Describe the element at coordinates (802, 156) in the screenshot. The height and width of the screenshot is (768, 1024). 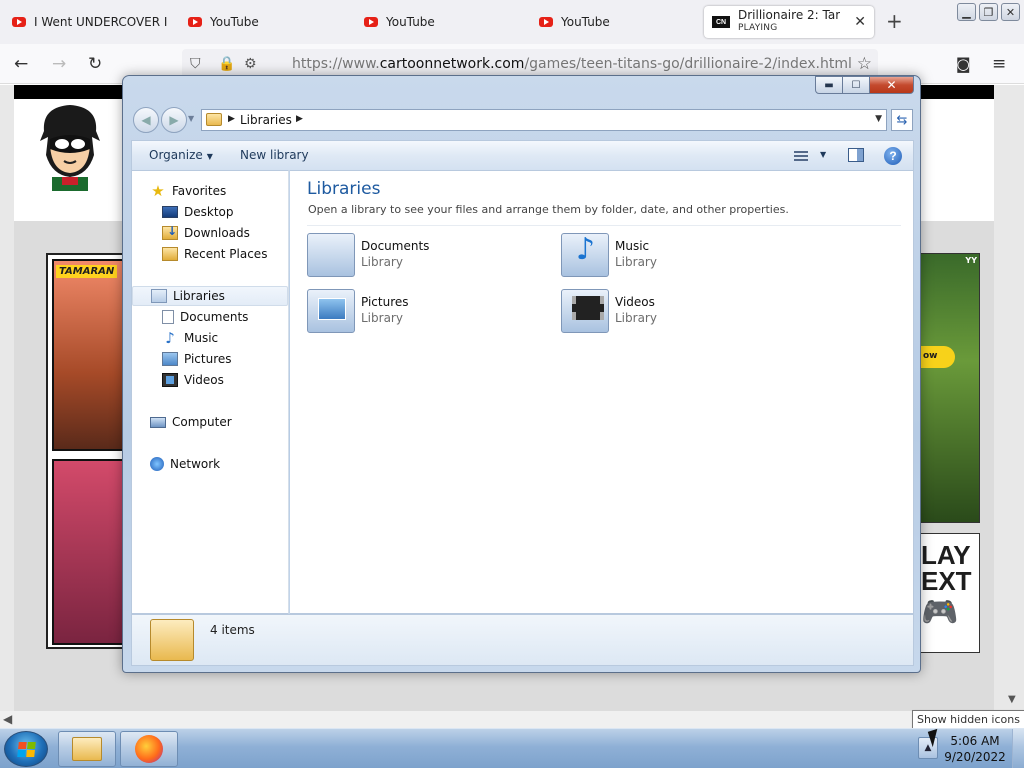
I see `change-view-icon` at that location.